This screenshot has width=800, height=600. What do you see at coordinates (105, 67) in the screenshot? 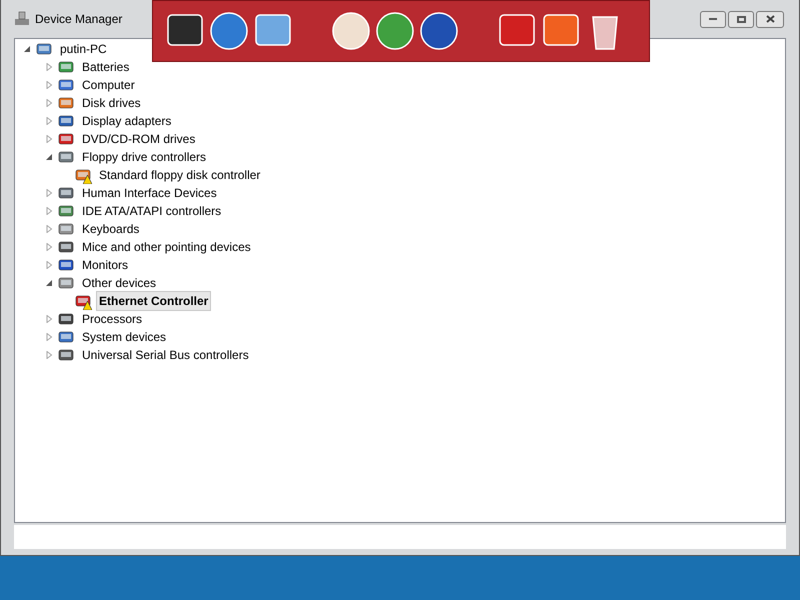
I see `tree-item: Batteries` at bounding box center [105, 67].